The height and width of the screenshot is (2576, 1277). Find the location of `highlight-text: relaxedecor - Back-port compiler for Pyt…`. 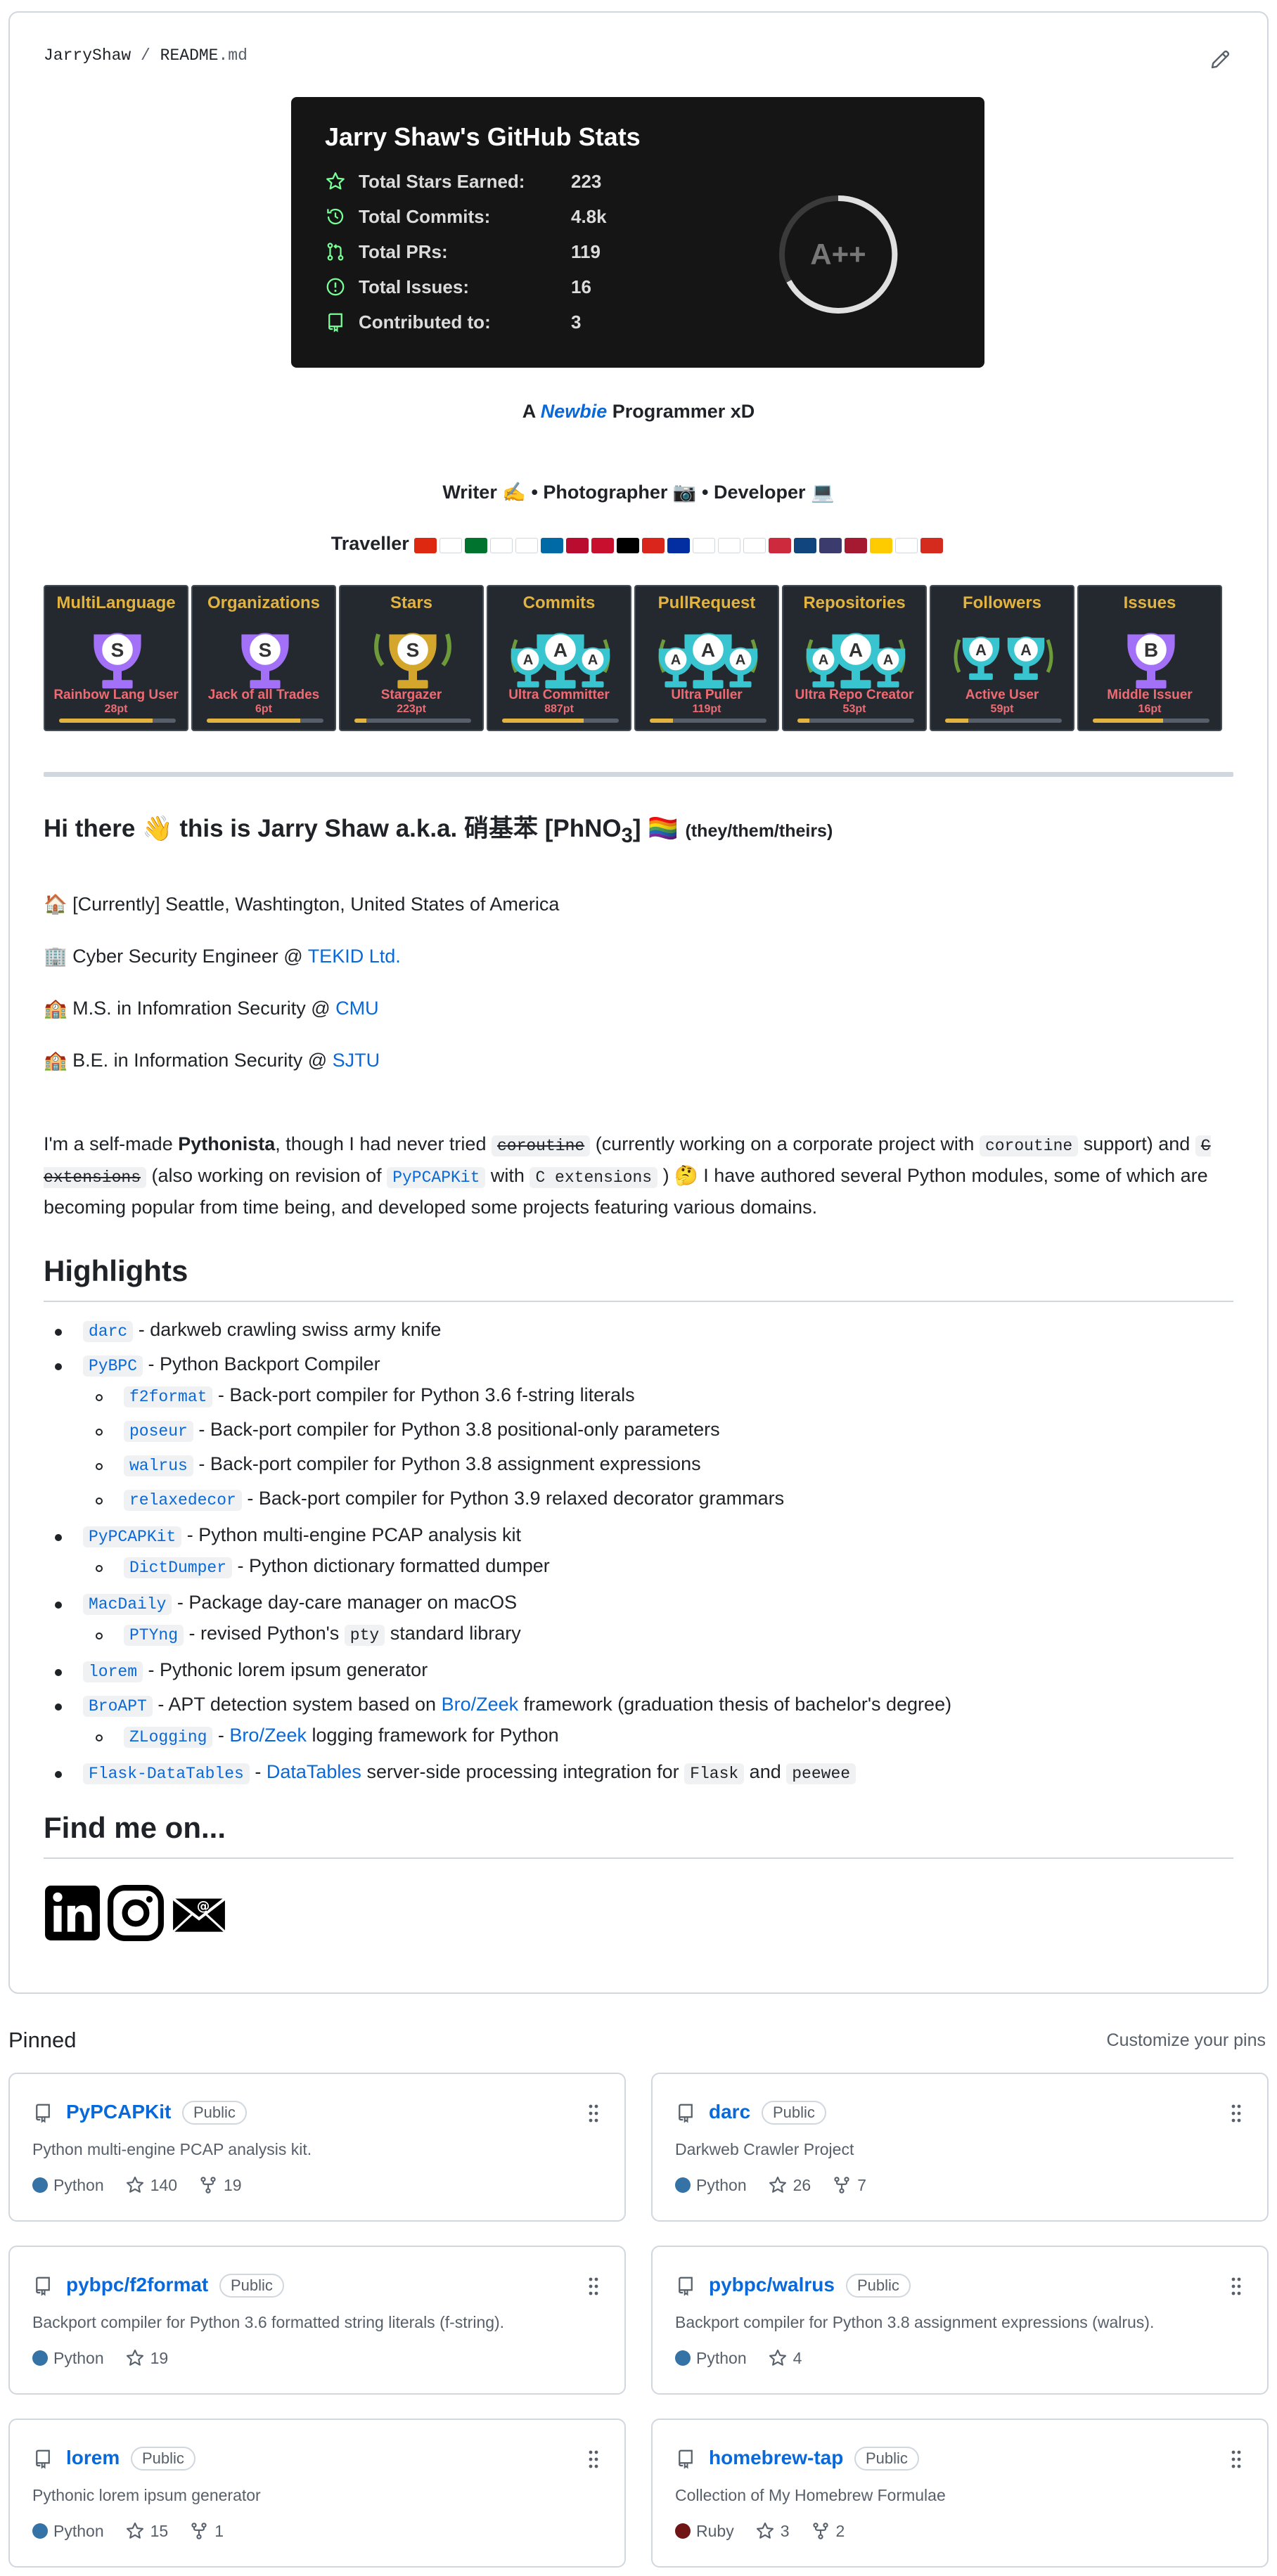

highlight-text: relaxedecor - Back-port compiler for Pyt… is located at coordinates (454, 1499).